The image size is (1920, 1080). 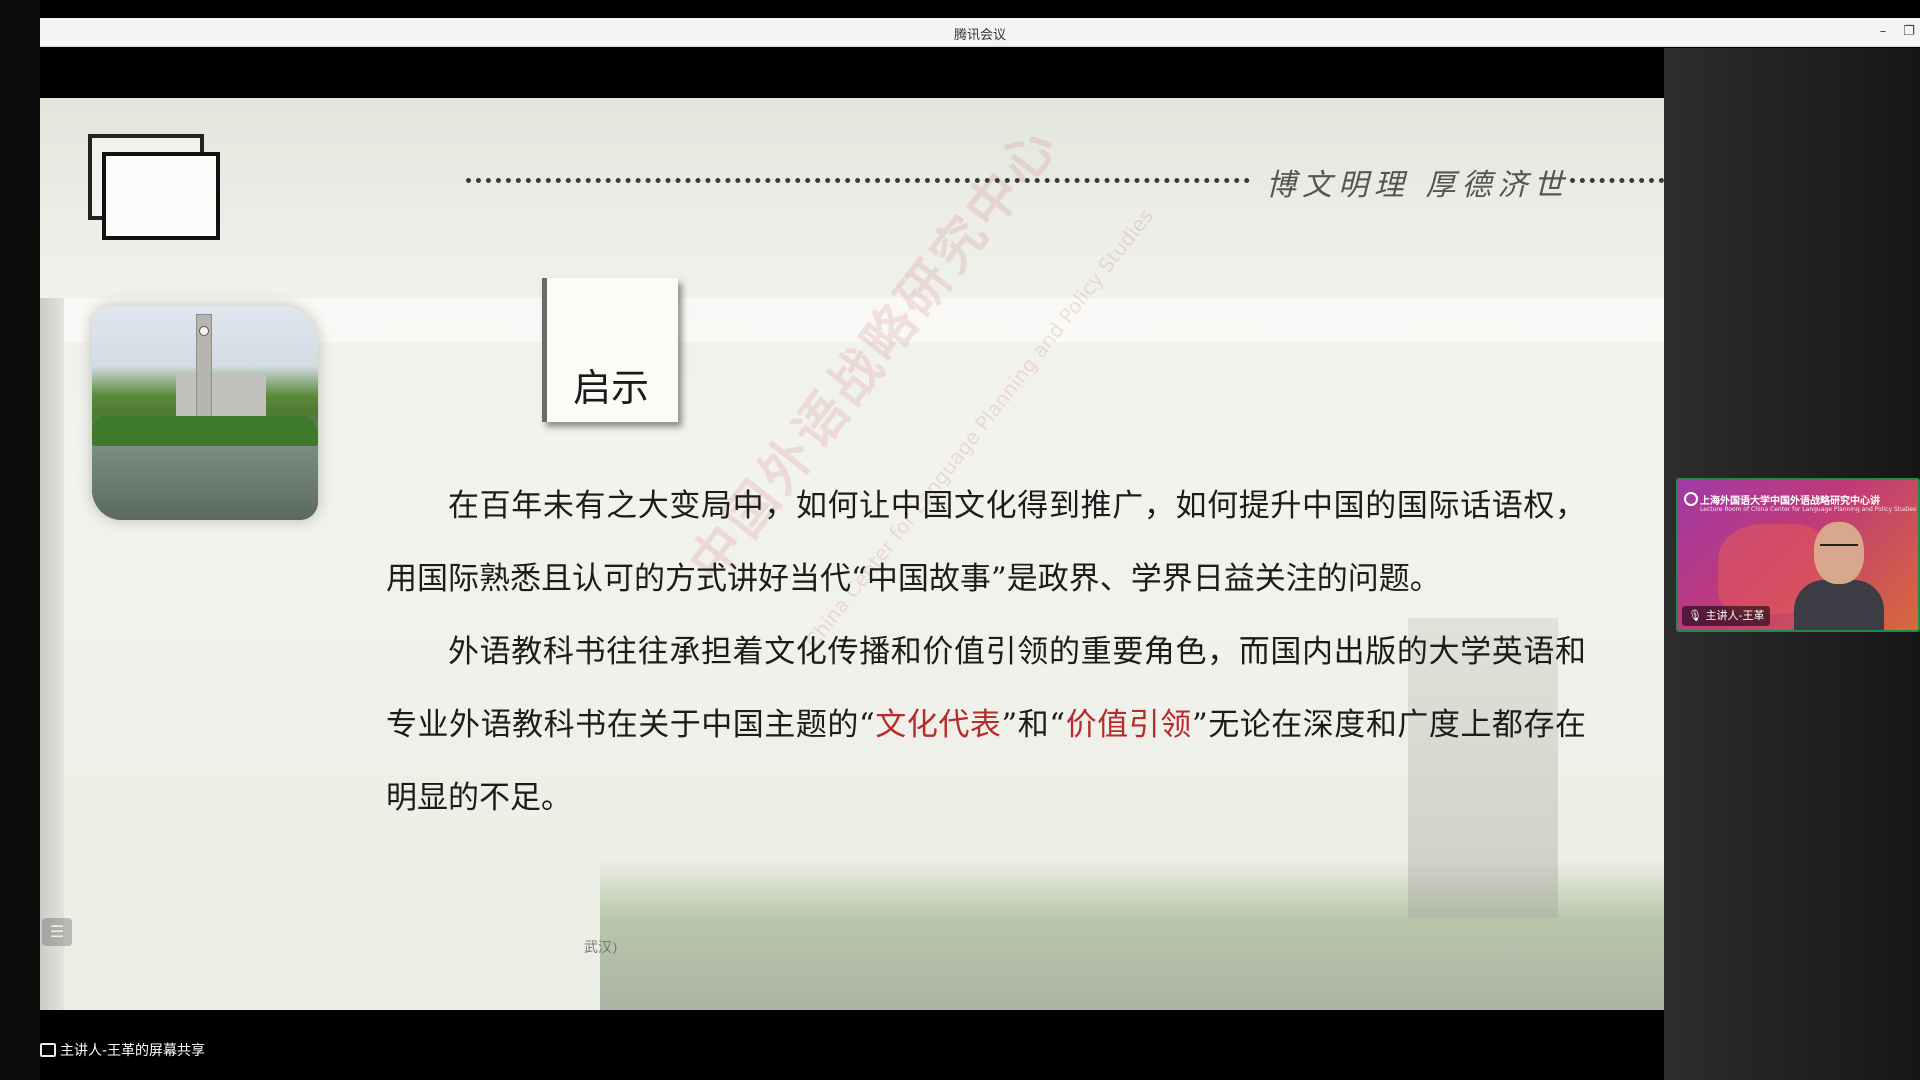 I want to click on list-icon: ☰, so click(x=57, y=932).